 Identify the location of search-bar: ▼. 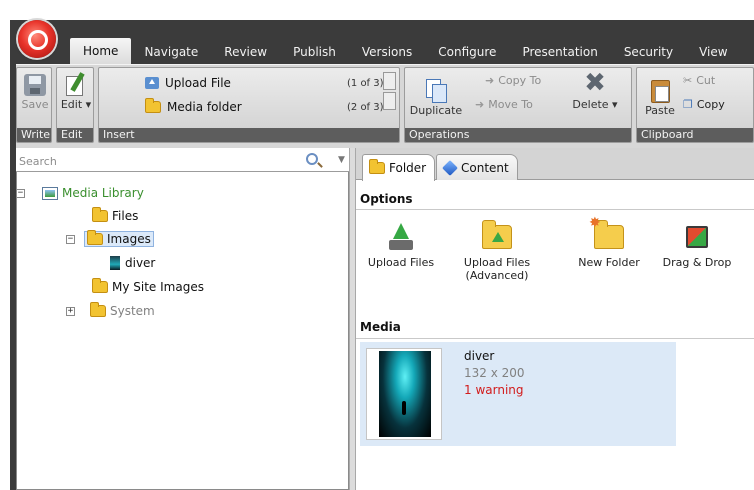
(182, 161).